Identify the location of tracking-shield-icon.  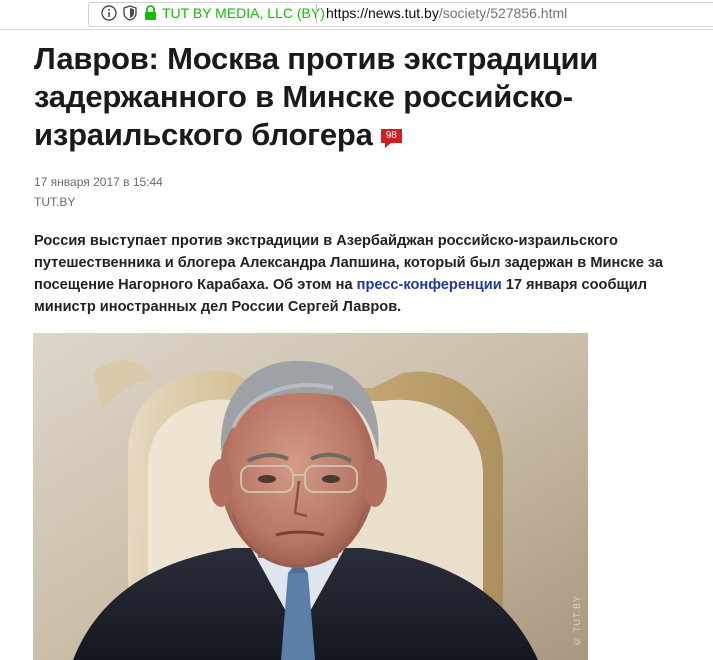
(130, 13).